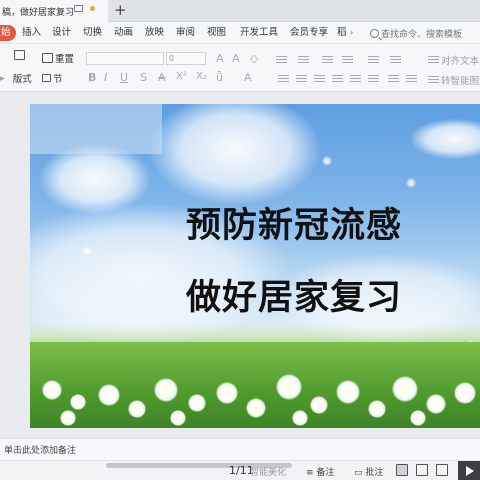 The image size is (480, 480). What do you see at coordinates (351, 32) in the screenshot?
I see `menu-more-icon: ›` at bounding box center [351, 32].